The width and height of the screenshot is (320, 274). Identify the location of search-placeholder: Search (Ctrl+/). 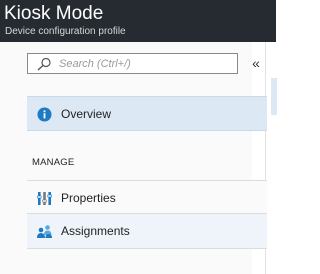
(95, 64).